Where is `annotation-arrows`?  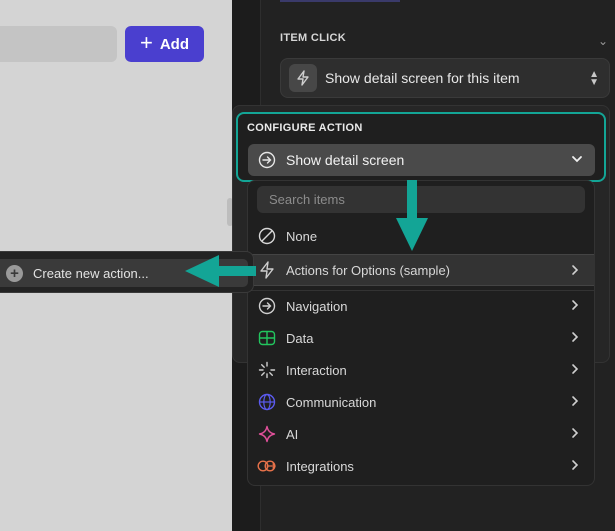
annotation-arrows is located at coordinates (306, 233).